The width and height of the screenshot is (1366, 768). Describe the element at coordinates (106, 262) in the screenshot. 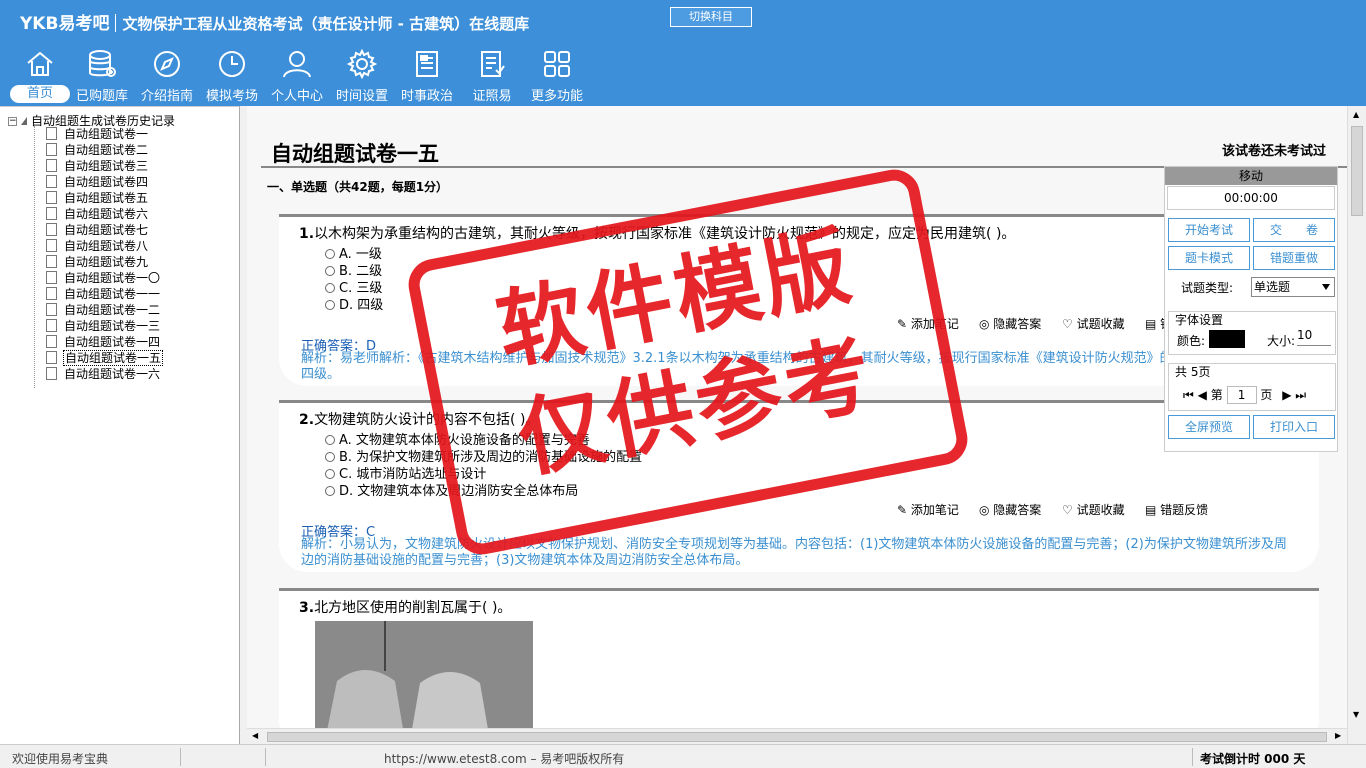

I see `tree-item-label: 自动组题试卷九` at that location.